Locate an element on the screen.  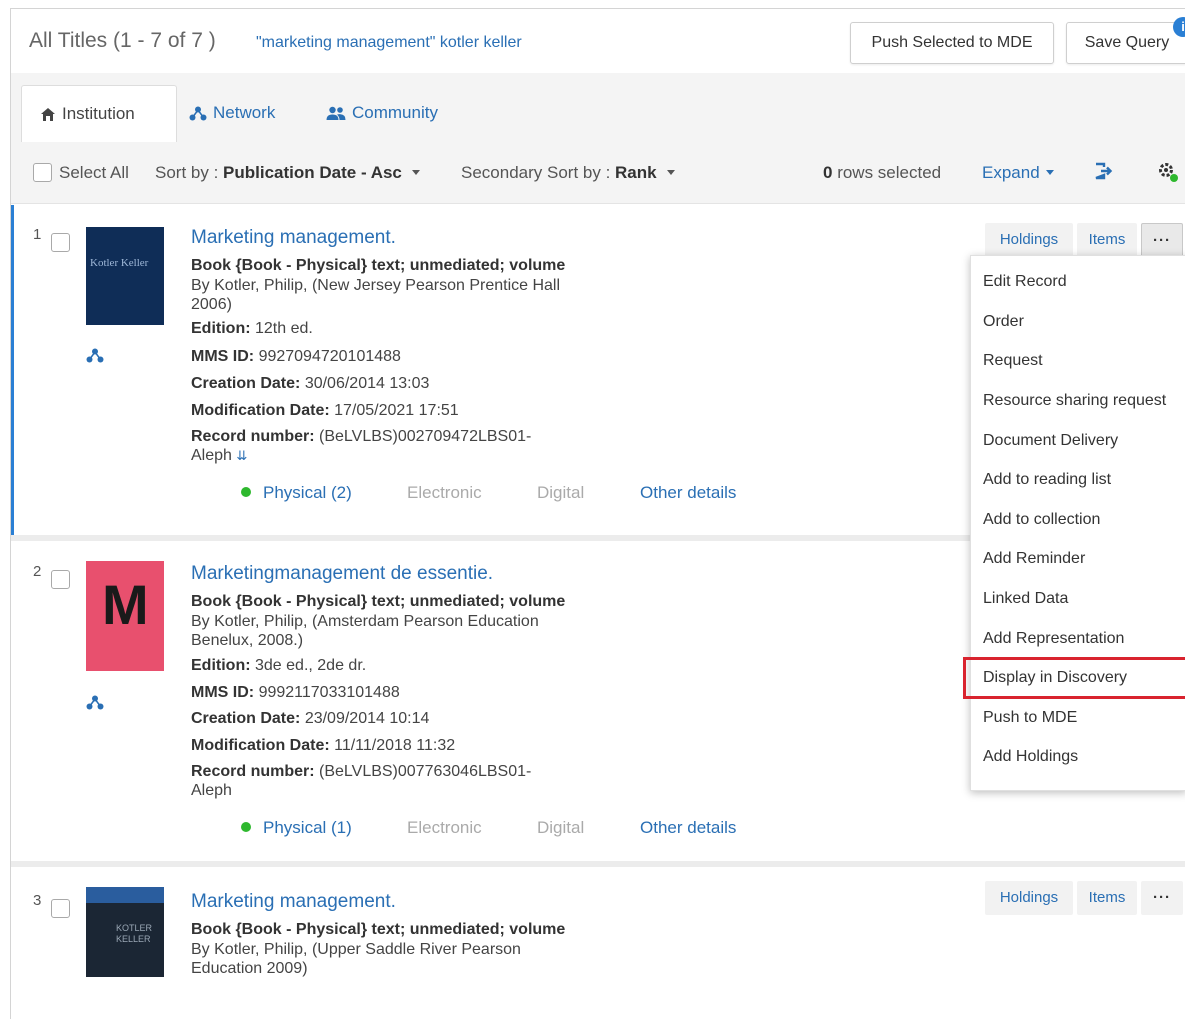
save-query-button: Save Query is located at coordinates (1125, 43).